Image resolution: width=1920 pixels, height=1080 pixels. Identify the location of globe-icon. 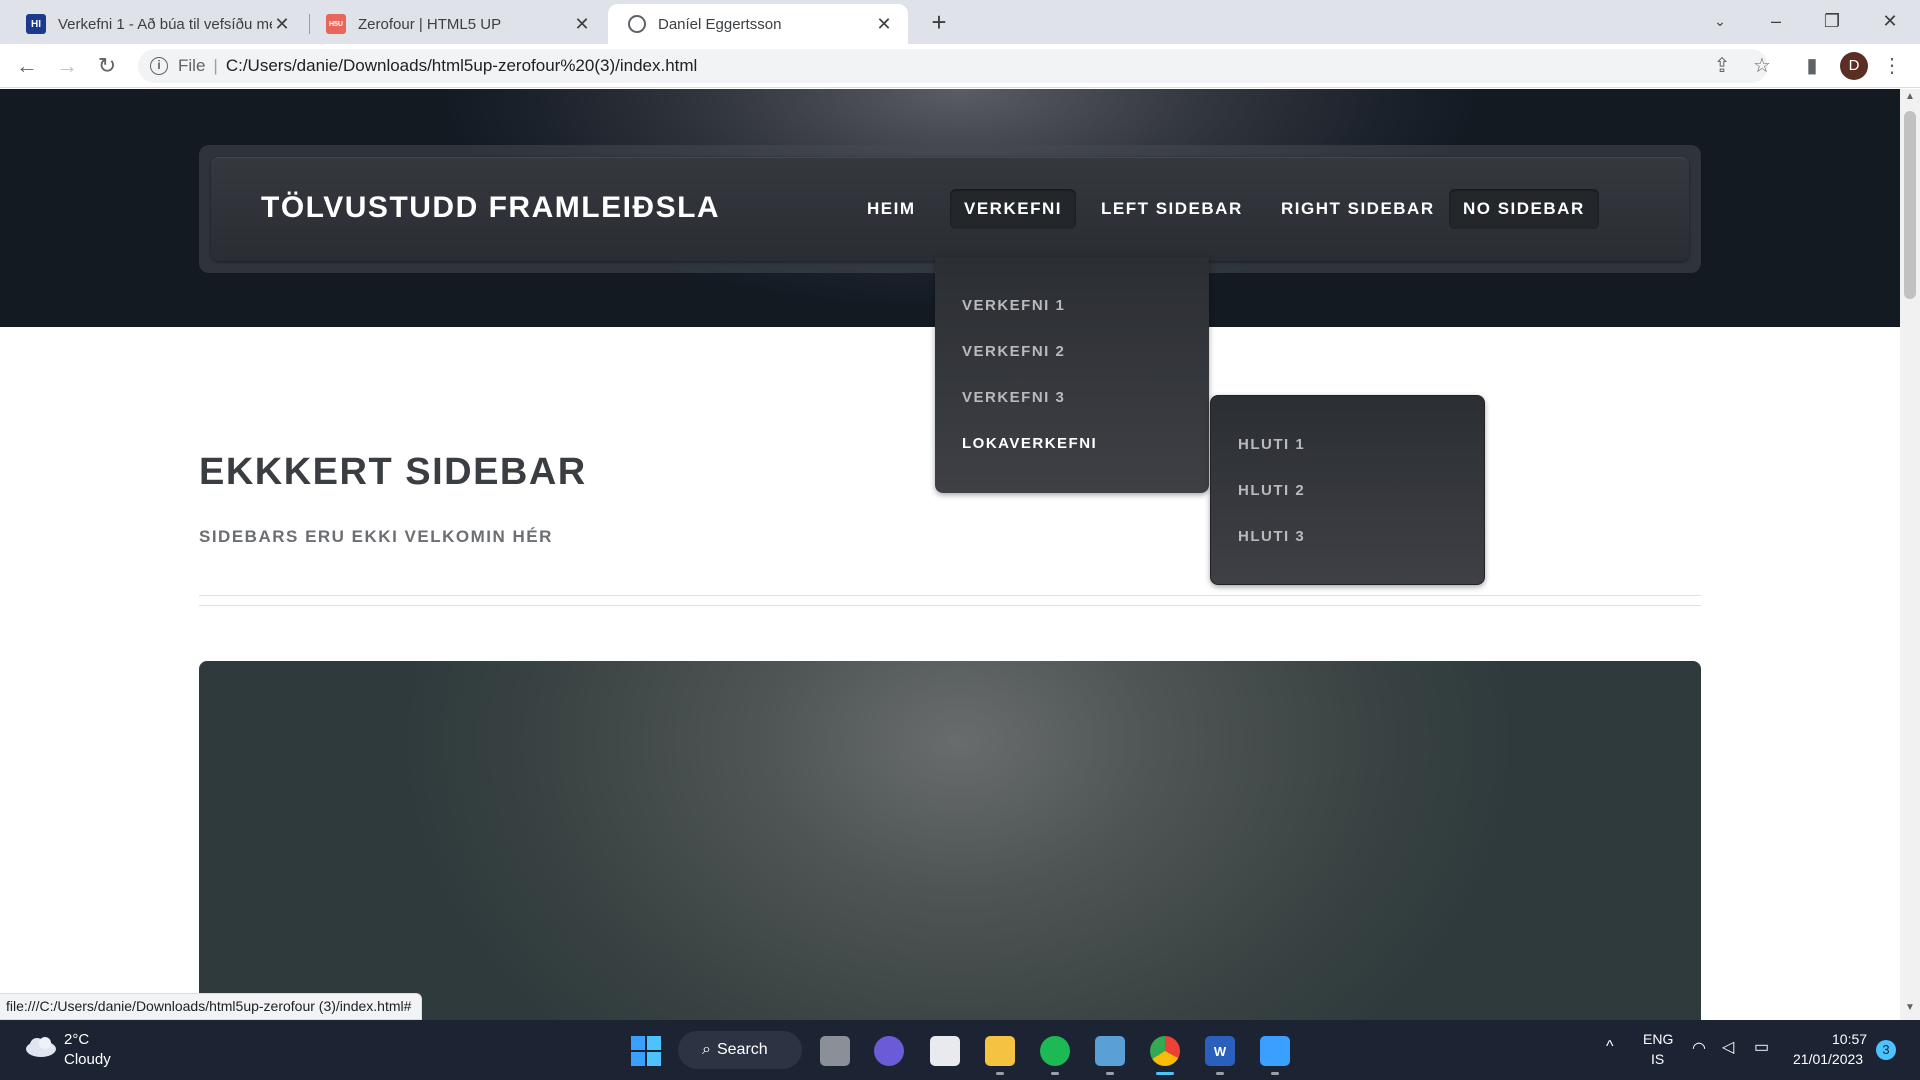
(637, 24).